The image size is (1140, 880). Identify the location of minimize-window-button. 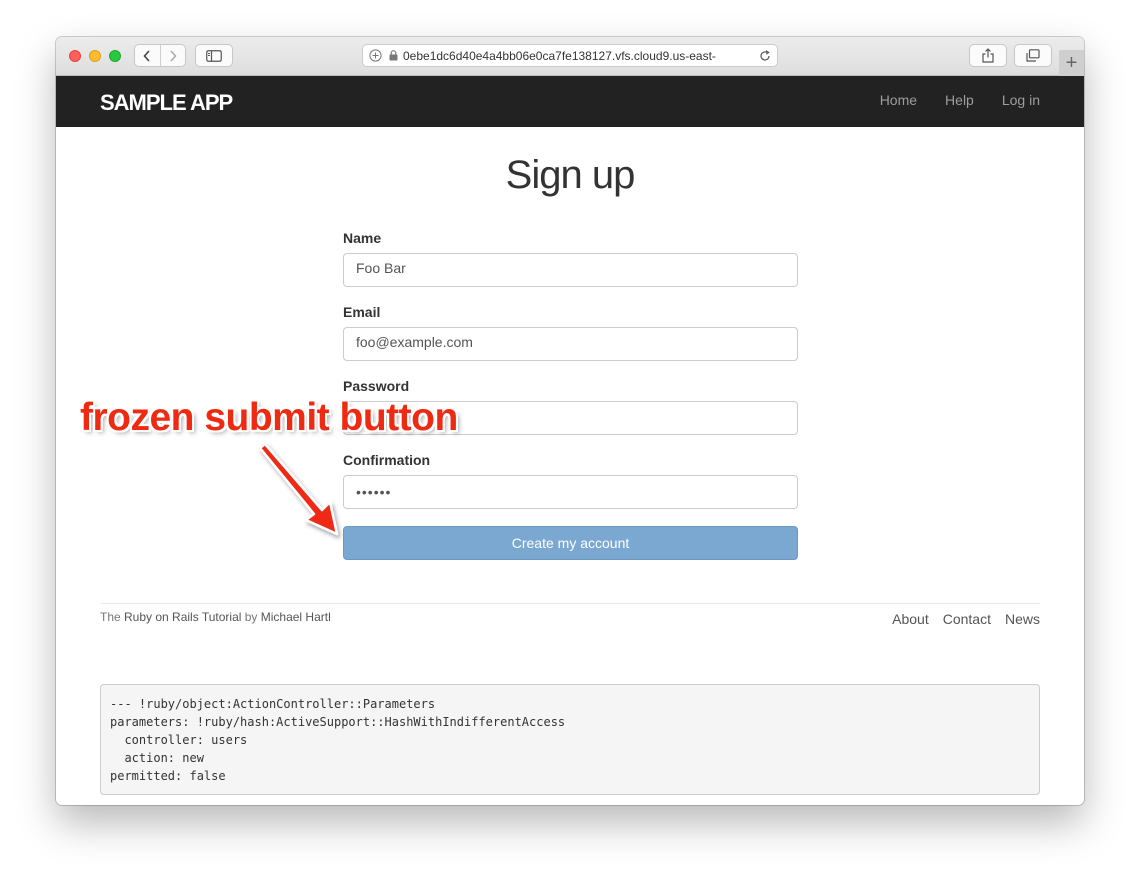
(95, 56).